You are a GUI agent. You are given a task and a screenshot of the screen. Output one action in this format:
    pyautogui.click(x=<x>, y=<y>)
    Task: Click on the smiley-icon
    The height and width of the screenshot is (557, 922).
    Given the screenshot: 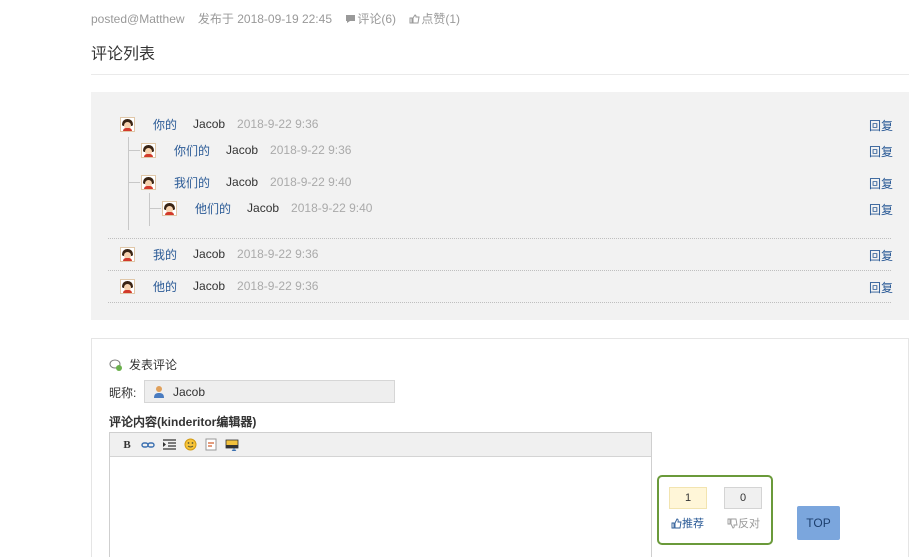 What is the action you would take?
    pyautogui.click(x=190, y=444)
    